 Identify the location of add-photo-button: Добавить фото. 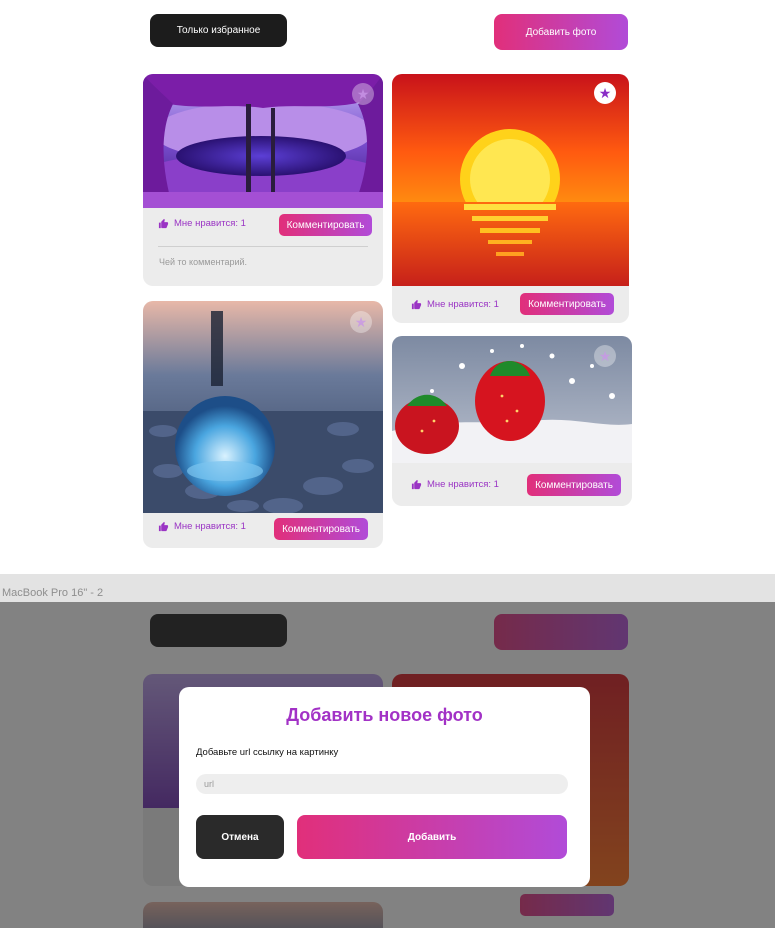
(561, 32).